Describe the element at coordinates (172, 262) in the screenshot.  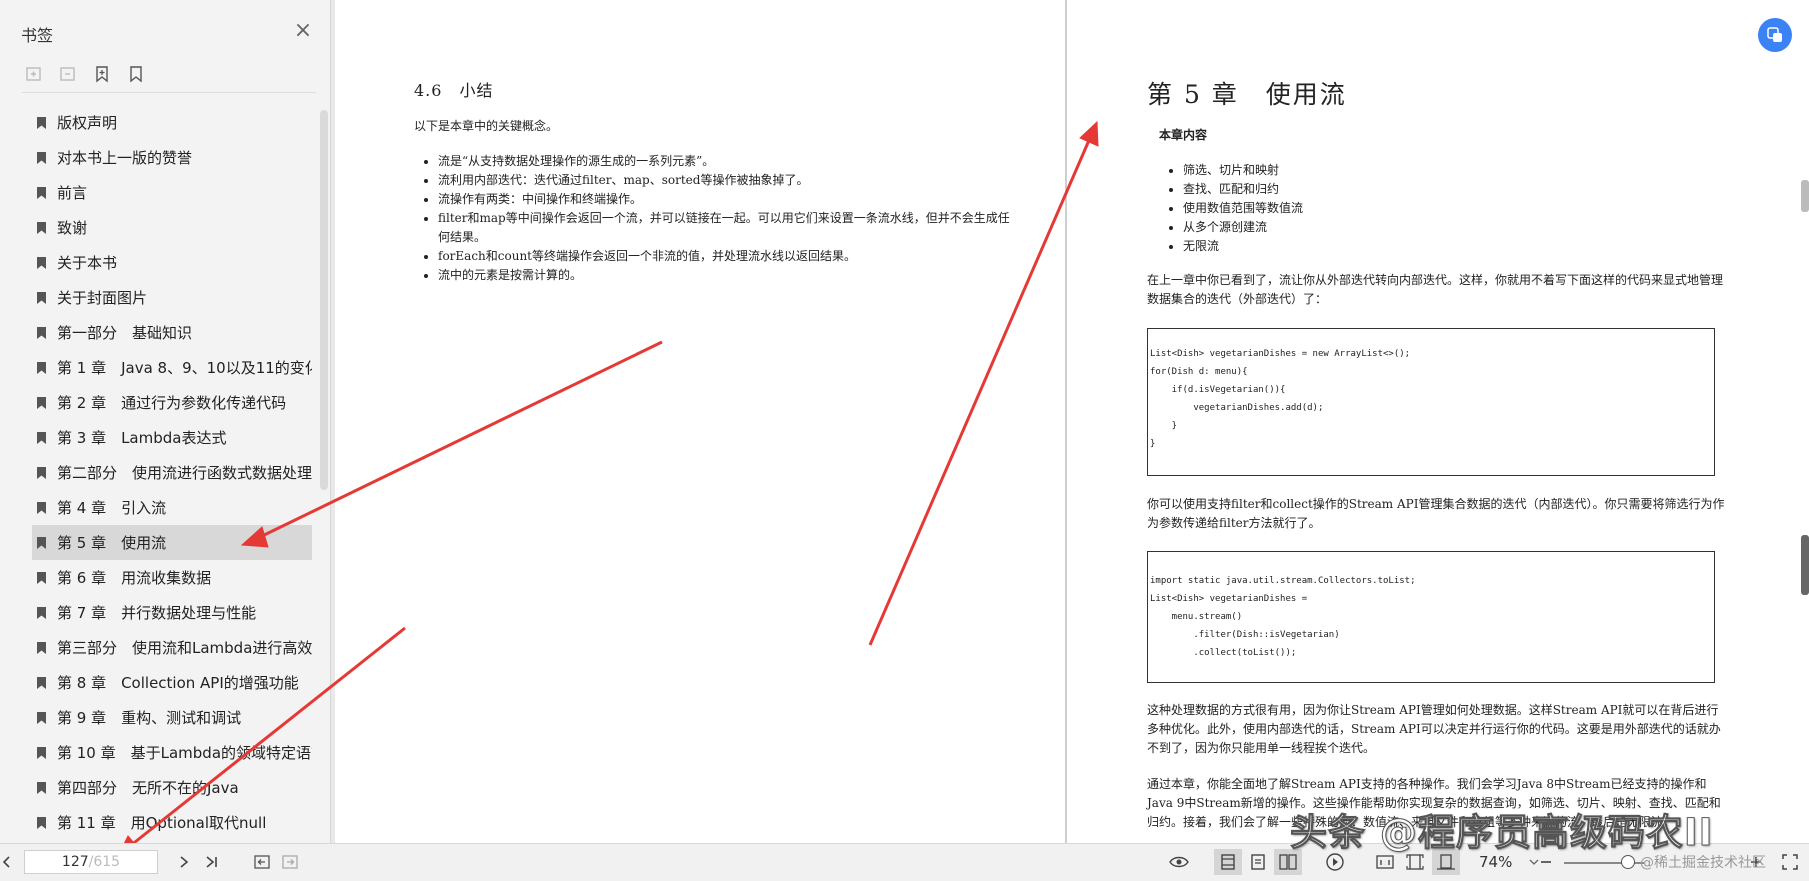
I see `bookmark-item: 关于本书` at that location.